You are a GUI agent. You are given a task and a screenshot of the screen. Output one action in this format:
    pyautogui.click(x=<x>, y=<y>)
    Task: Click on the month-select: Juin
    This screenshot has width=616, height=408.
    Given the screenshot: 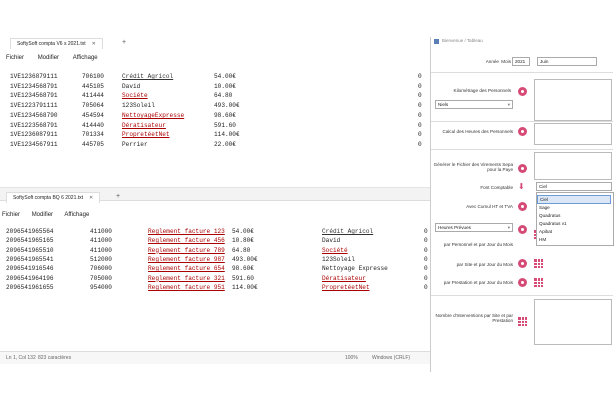 What is the action you would take?
    pyautogui.click(x=567, y=61)
    